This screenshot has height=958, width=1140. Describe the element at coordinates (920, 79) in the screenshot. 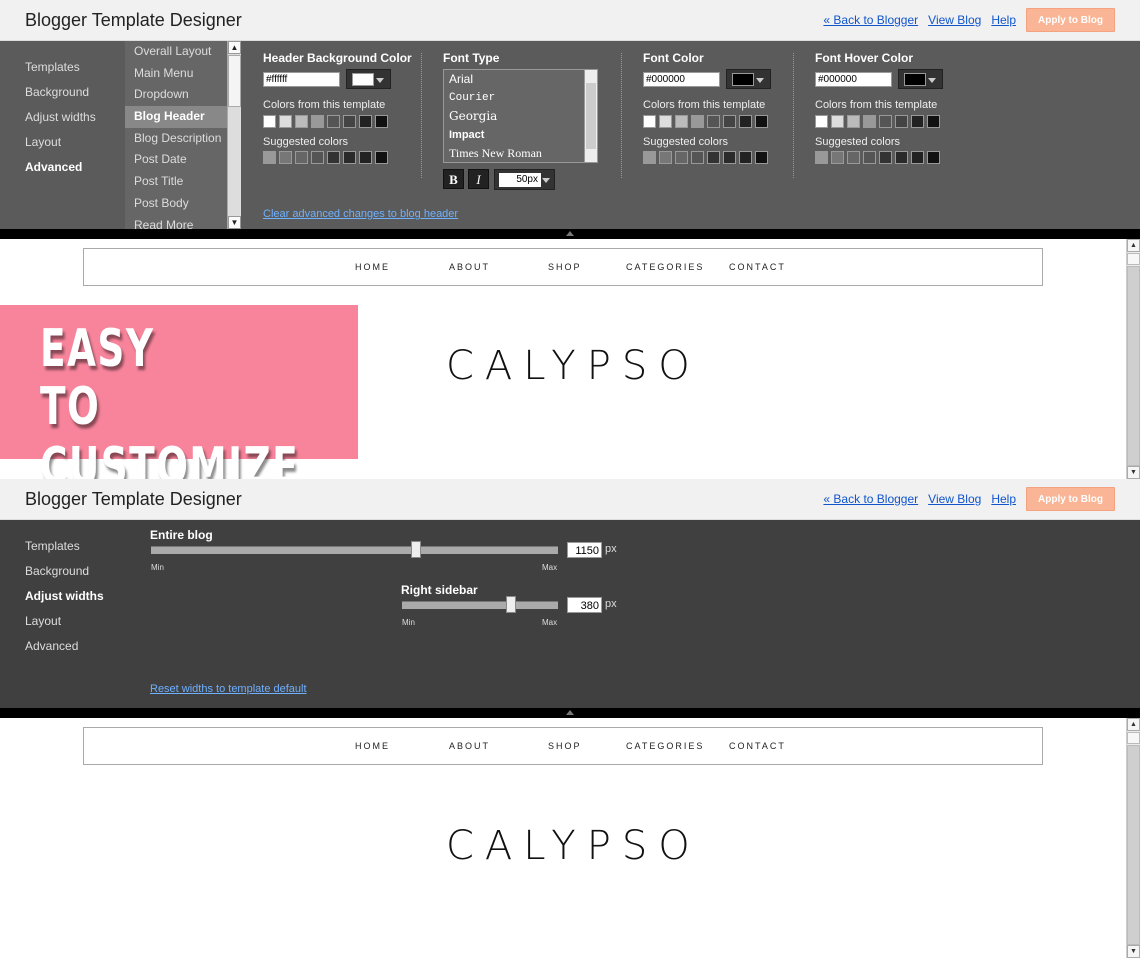

I see `font-hover-color-picker` at that location.